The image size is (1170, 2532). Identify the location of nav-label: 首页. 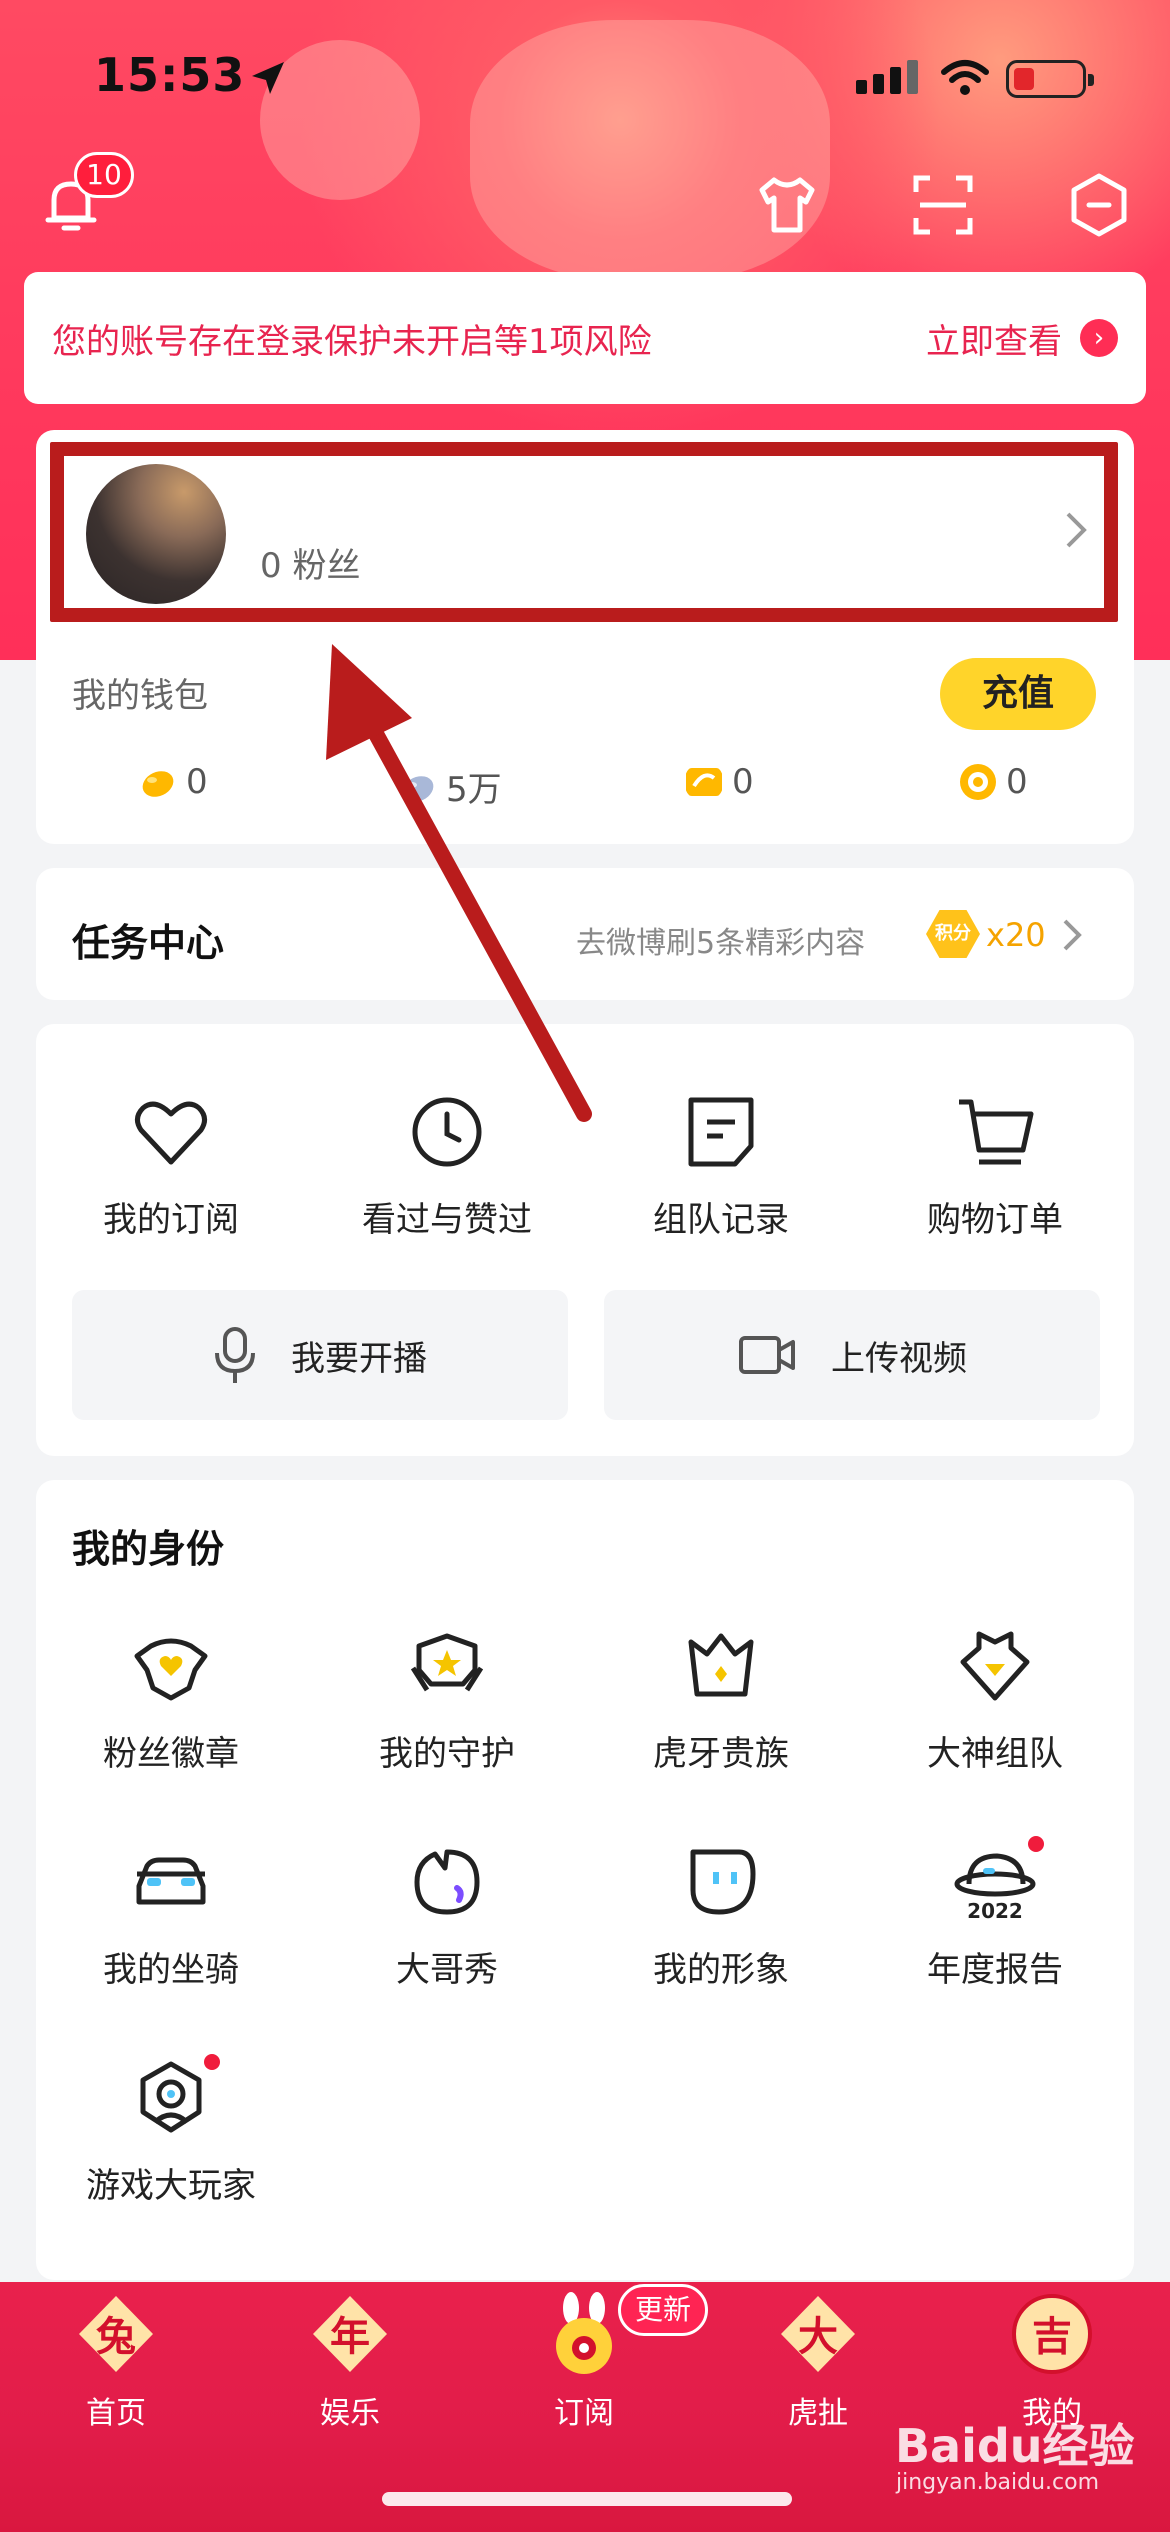
(116, 2413).